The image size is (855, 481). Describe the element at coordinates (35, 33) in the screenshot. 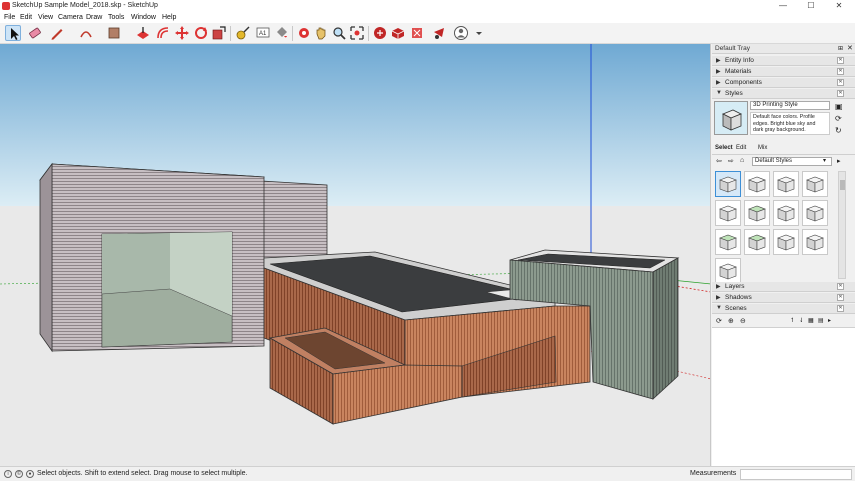

I see `eraser-tool-icon` at that location.